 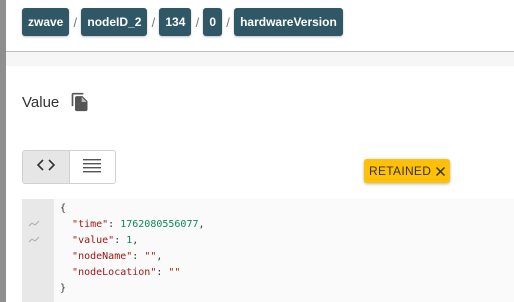 I want to click on breadcrumb-item-0: 0, so click(x=213, y=22).